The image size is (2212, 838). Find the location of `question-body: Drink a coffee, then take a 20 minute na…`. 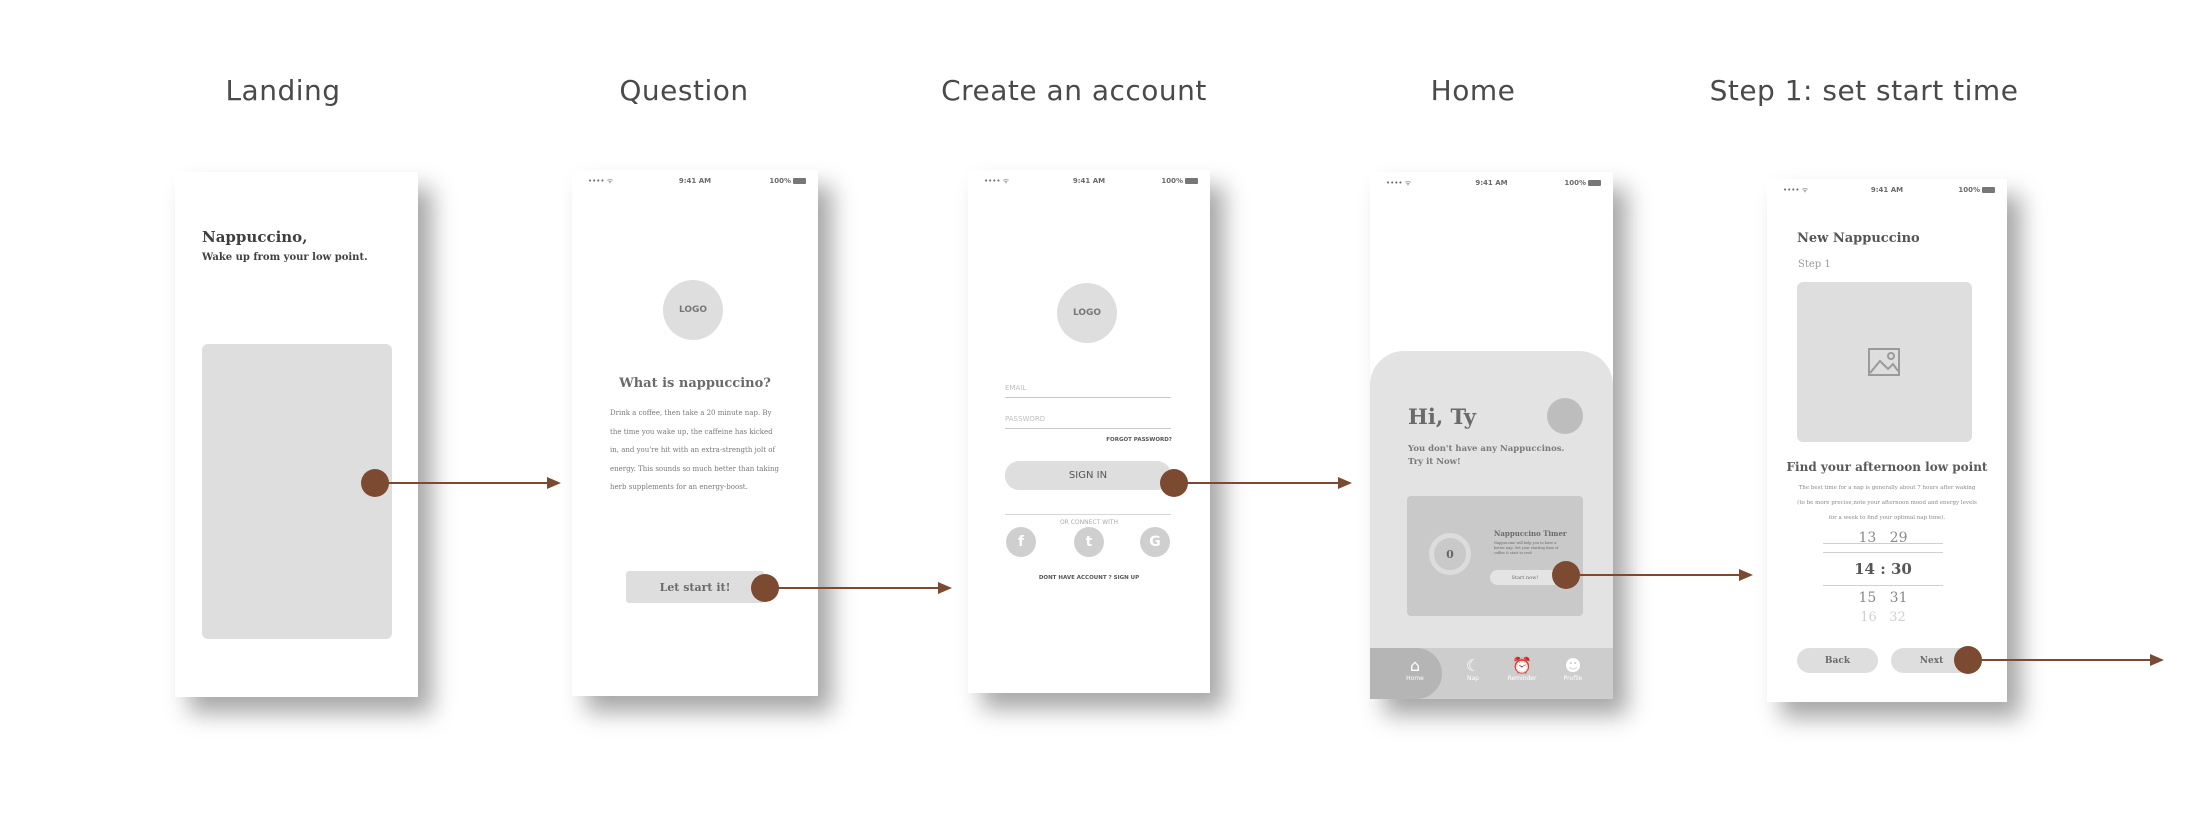

question-body: Drink a coffee, then take a 20 minute na… is located at coordinates (694, 450).